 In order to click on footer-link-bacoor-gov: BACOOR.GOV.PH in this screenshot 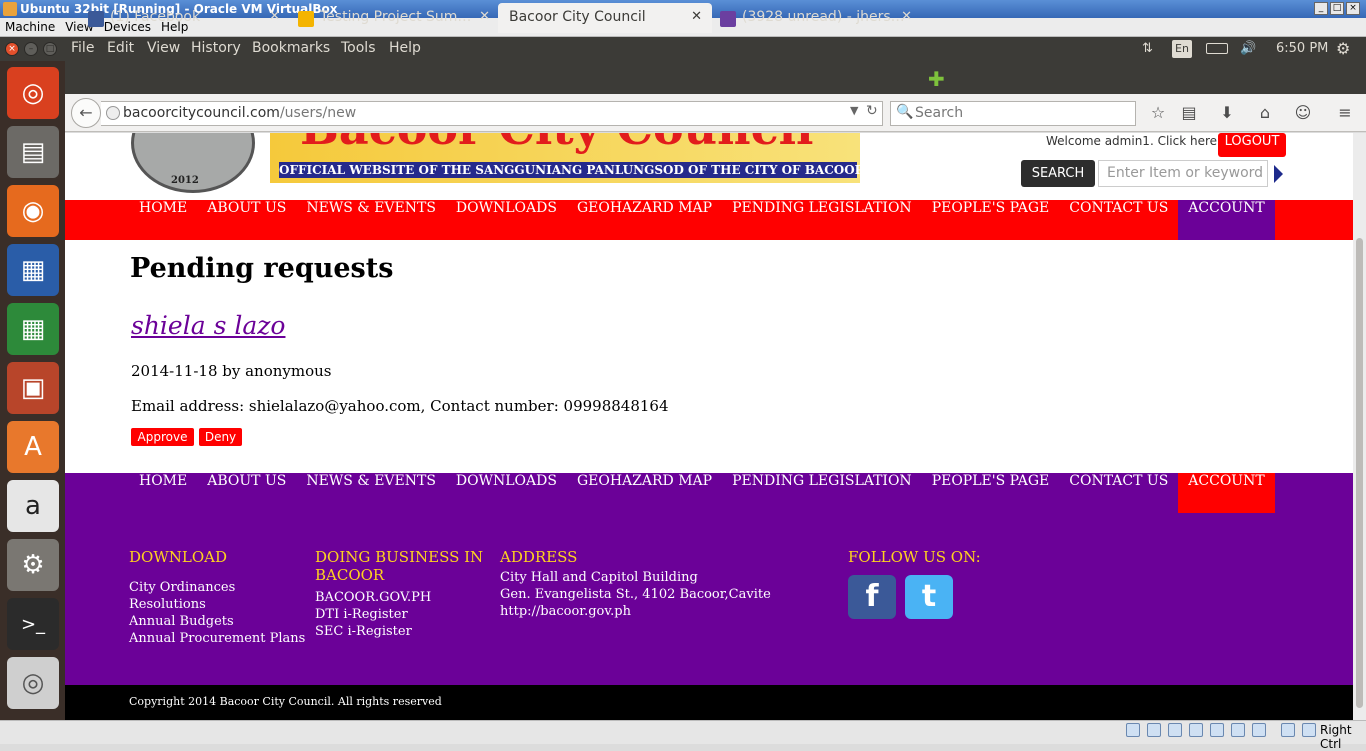, I will do `click(399, 597)`.